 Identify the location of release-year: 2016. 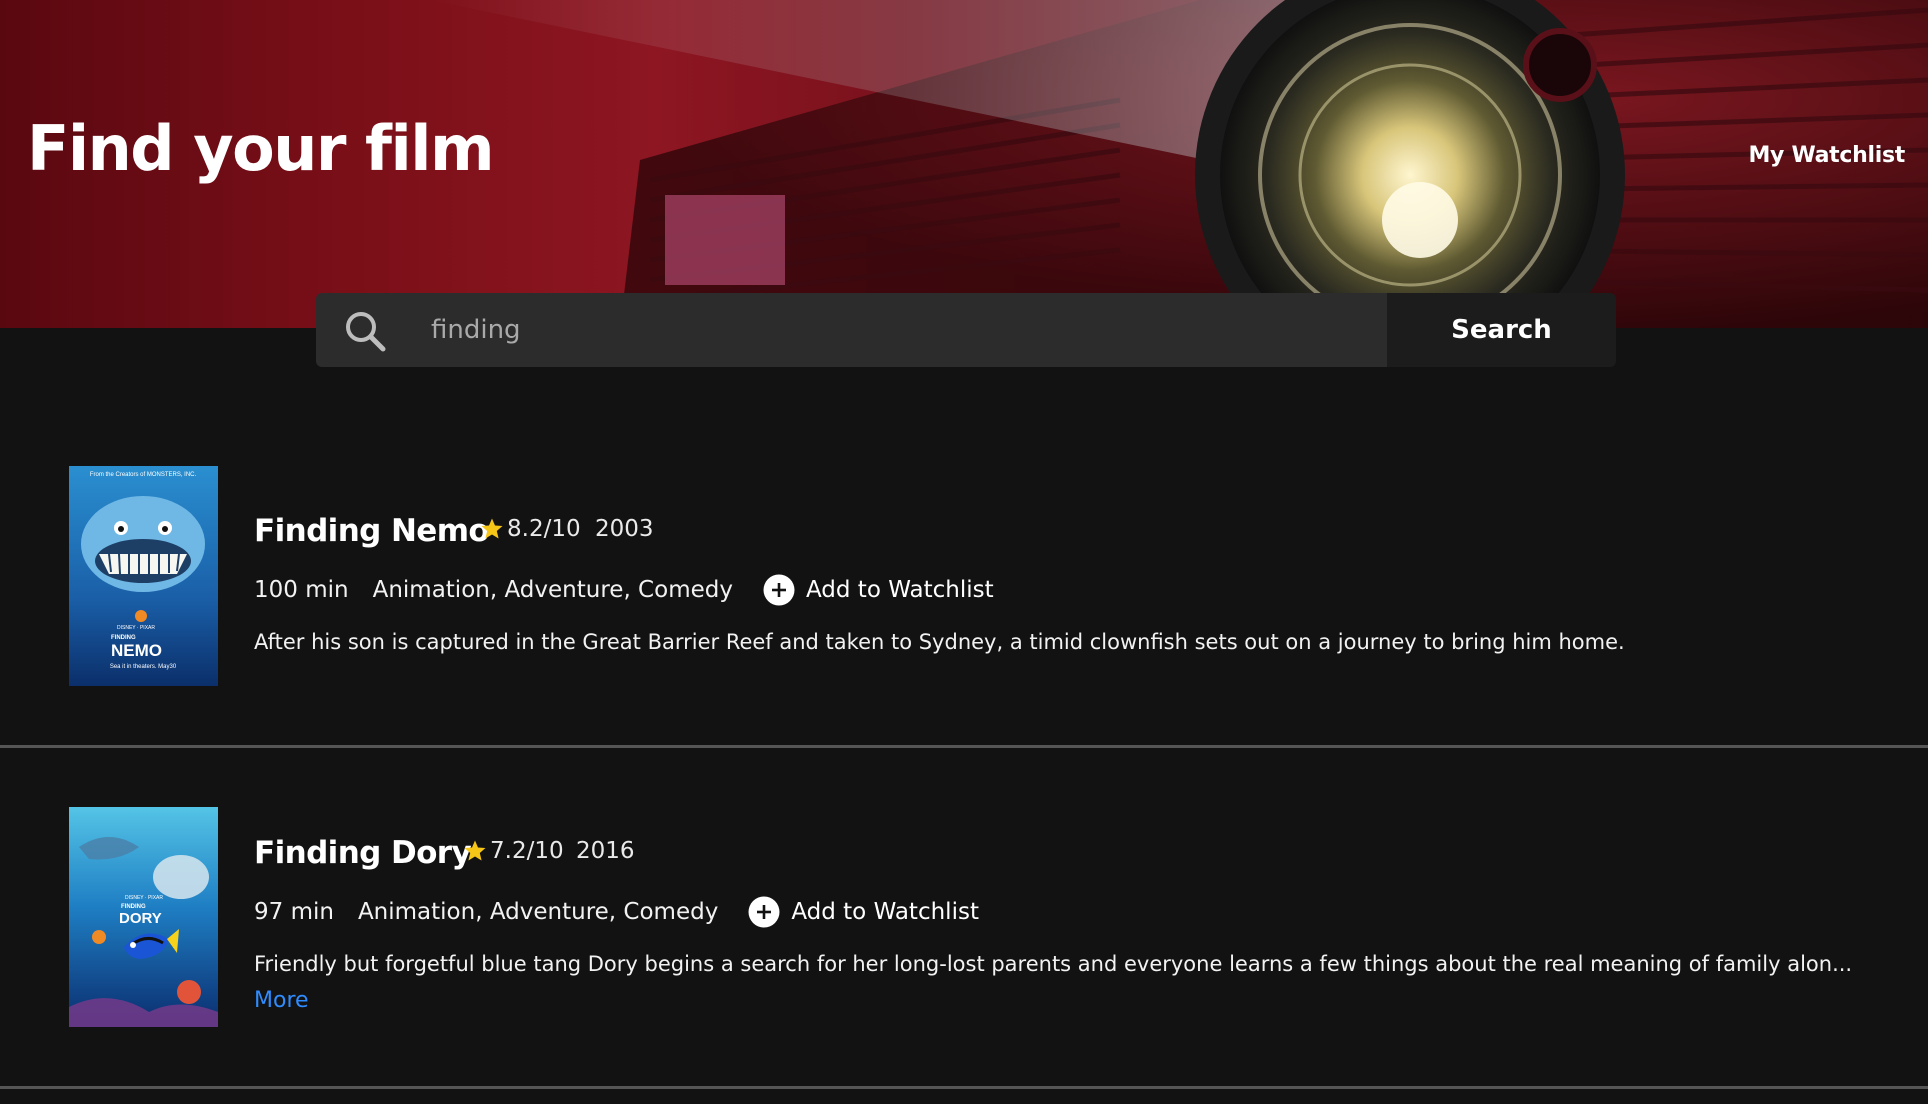
(605, 851).